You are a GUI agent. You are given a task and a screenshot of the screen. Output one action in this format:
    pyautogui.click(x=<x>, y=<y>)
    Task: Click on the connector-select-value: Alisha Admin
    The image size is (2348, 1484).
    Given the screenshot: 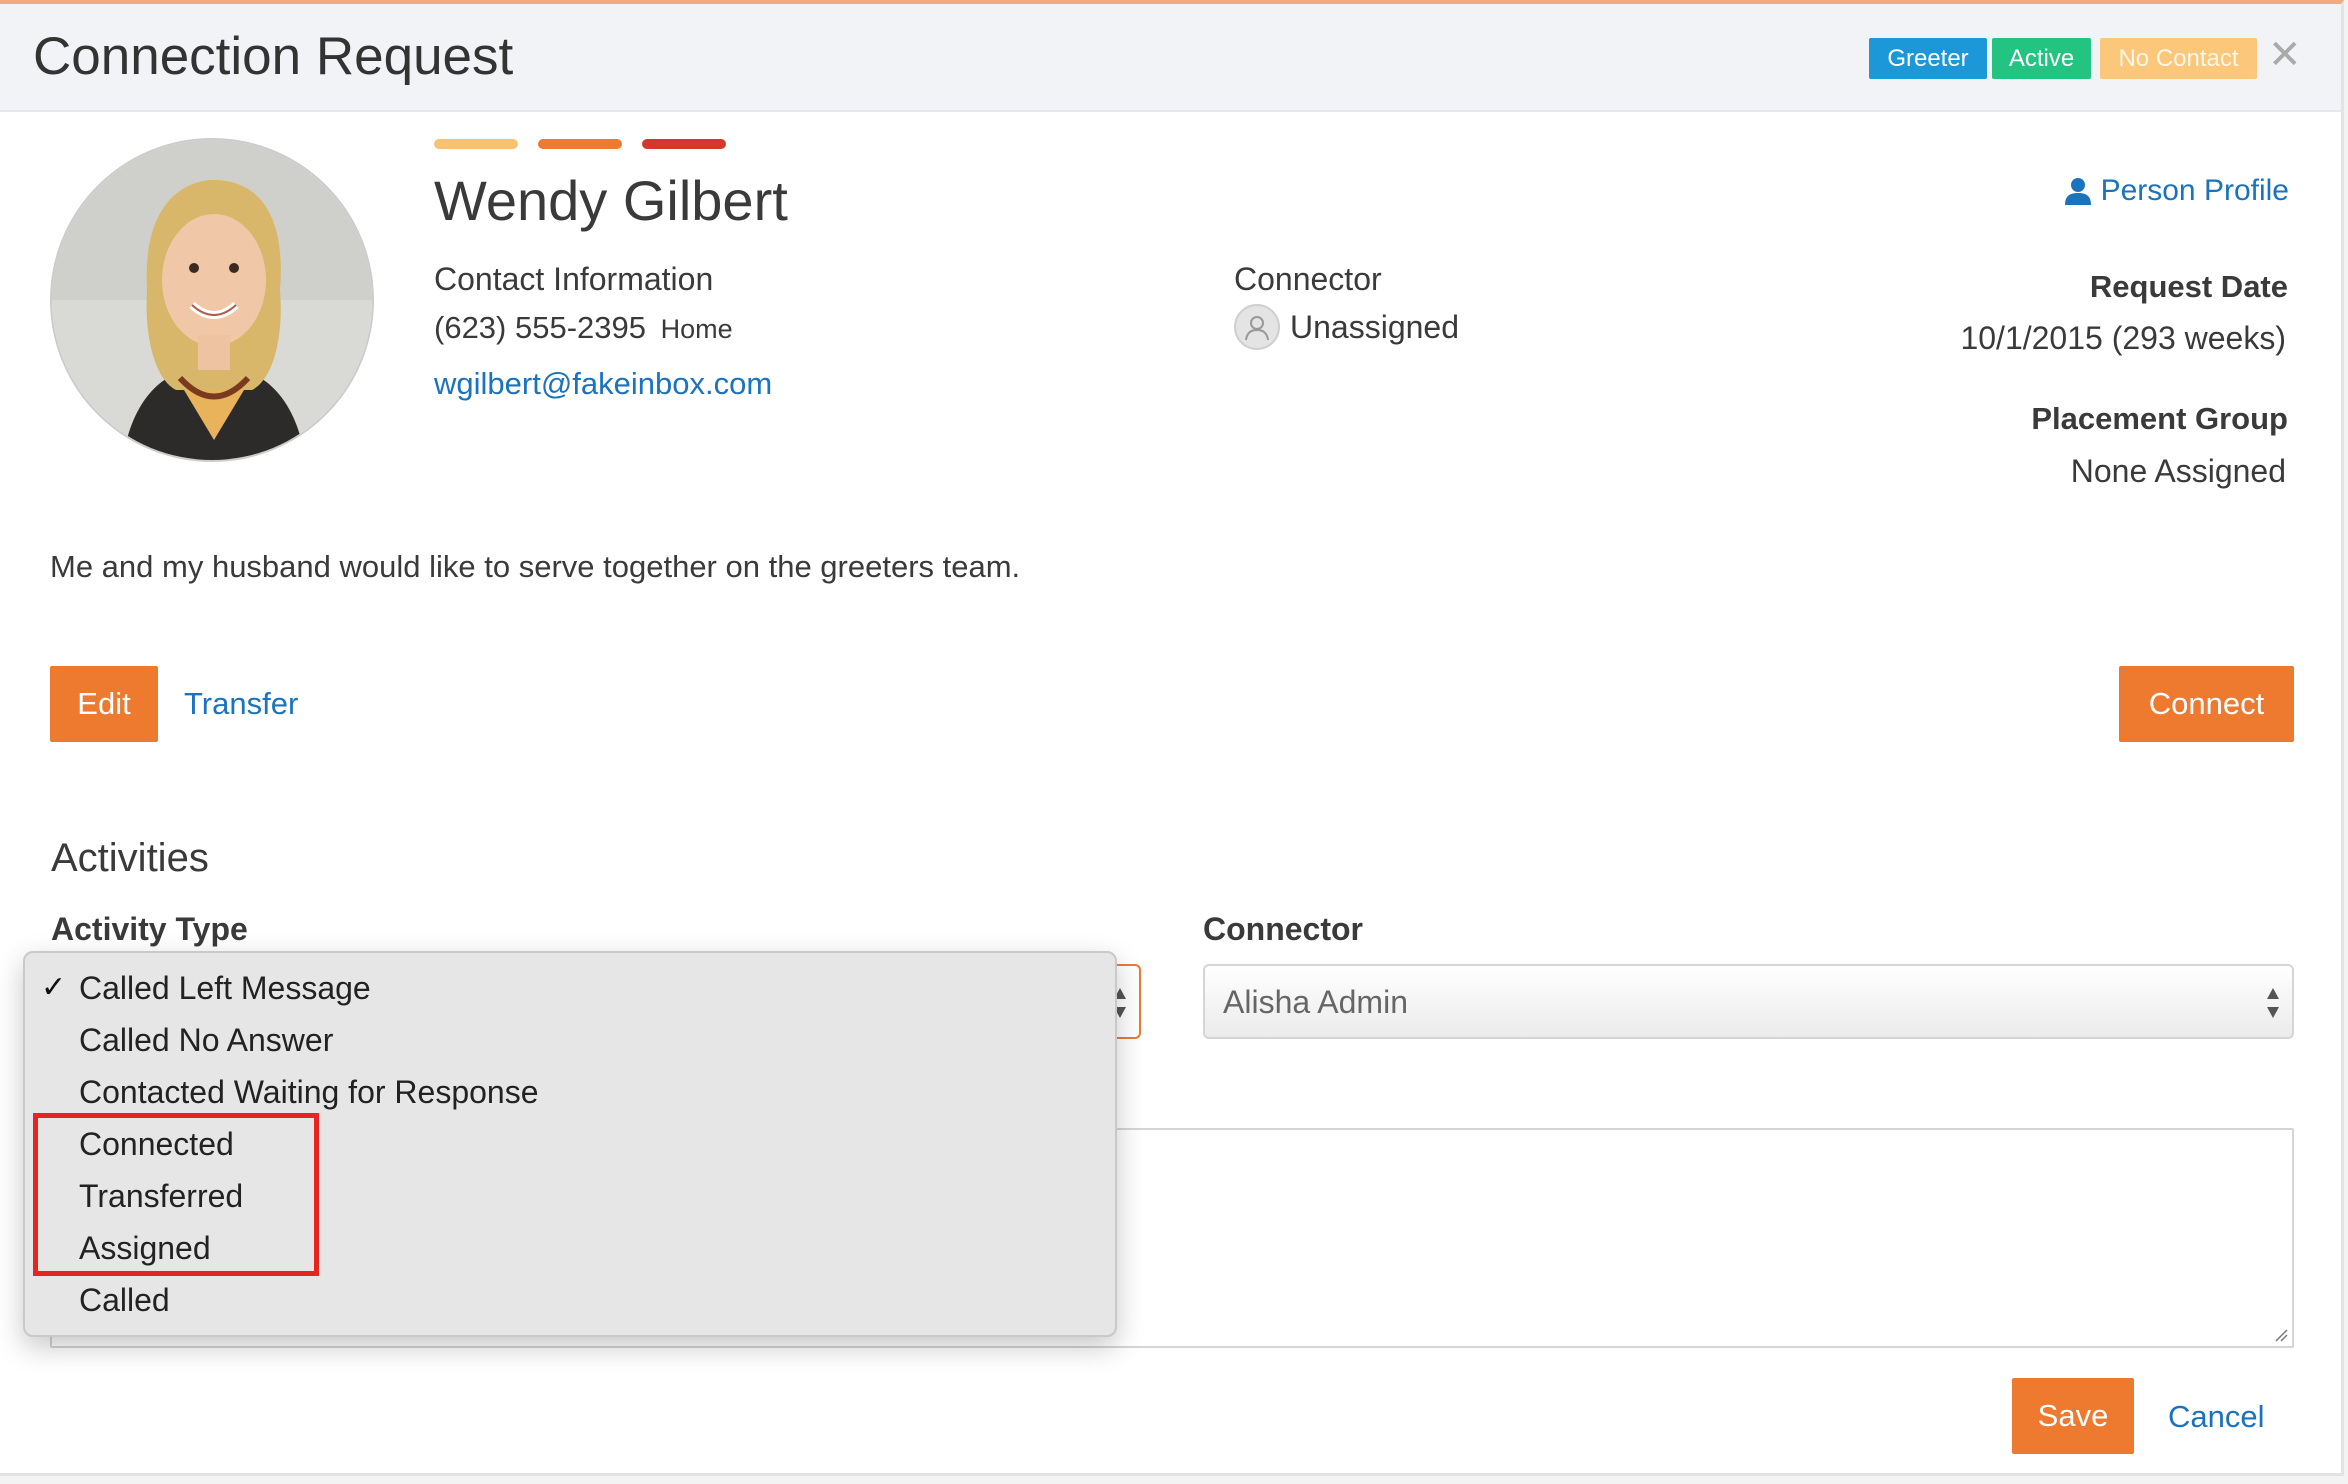 What is the action you would take?
    pyautogui.click(x=1315, y=1002)
    